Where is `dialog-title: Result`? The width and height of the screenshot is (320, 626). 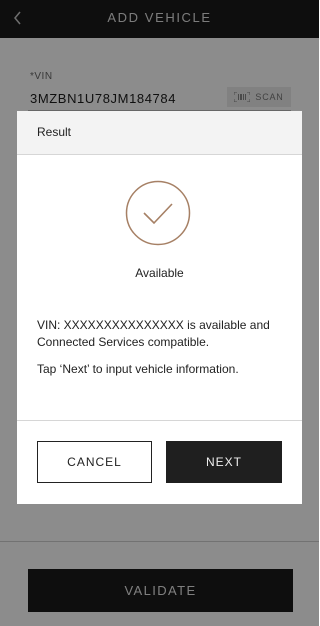 dialog-title: Result is located at coordinates (54, 132).